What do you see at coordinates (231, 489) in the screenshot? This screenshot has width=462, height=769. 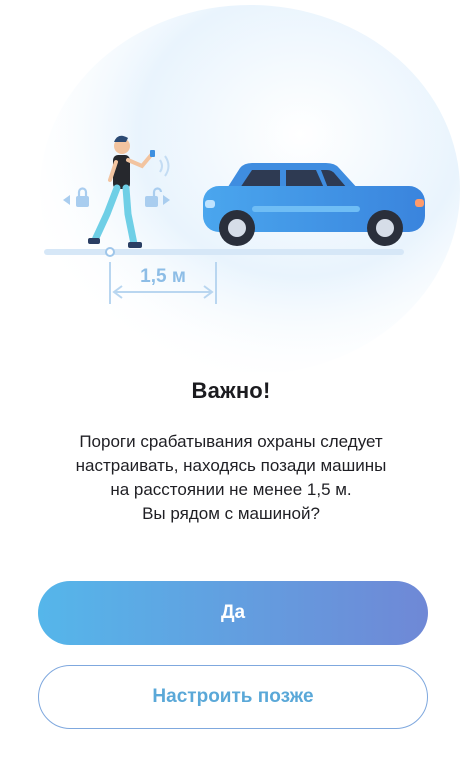 I see `message-line: на расстоянии не менее 1,5 м.` at bounding box center [231, 489].